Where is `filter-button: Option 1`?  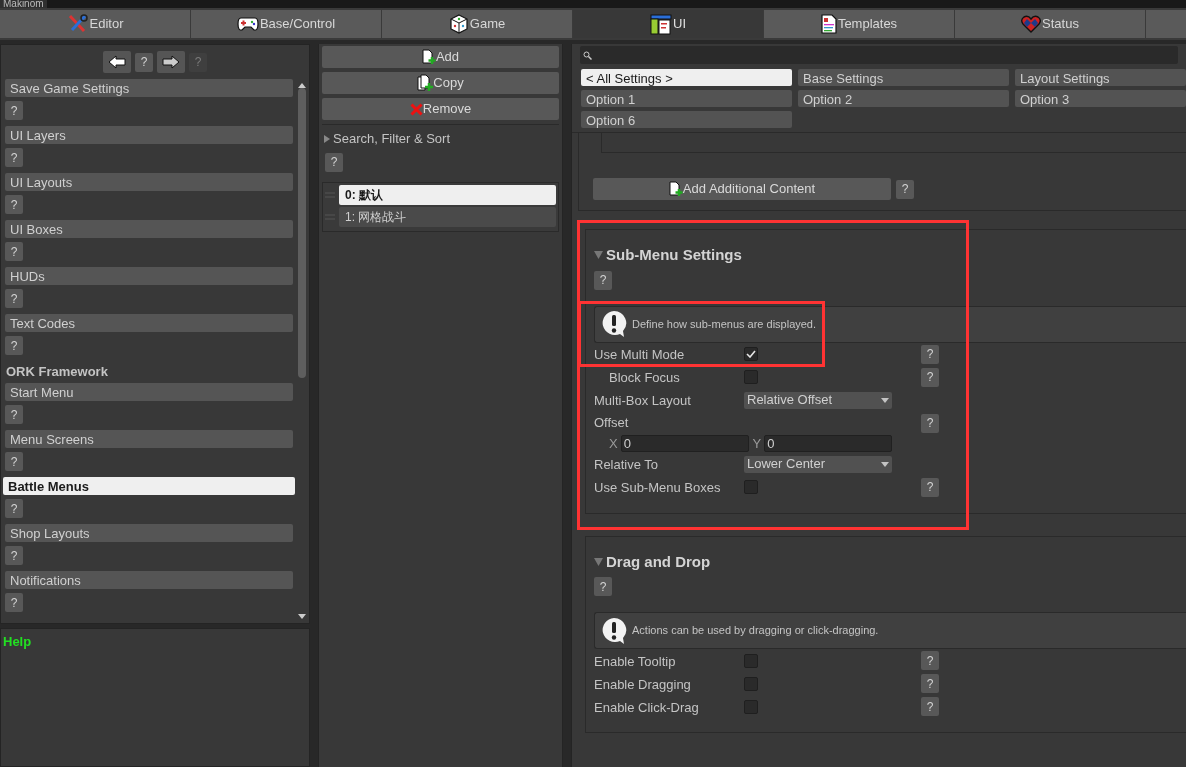 filter-button: Option 1 is located at coordinates (686, 98).